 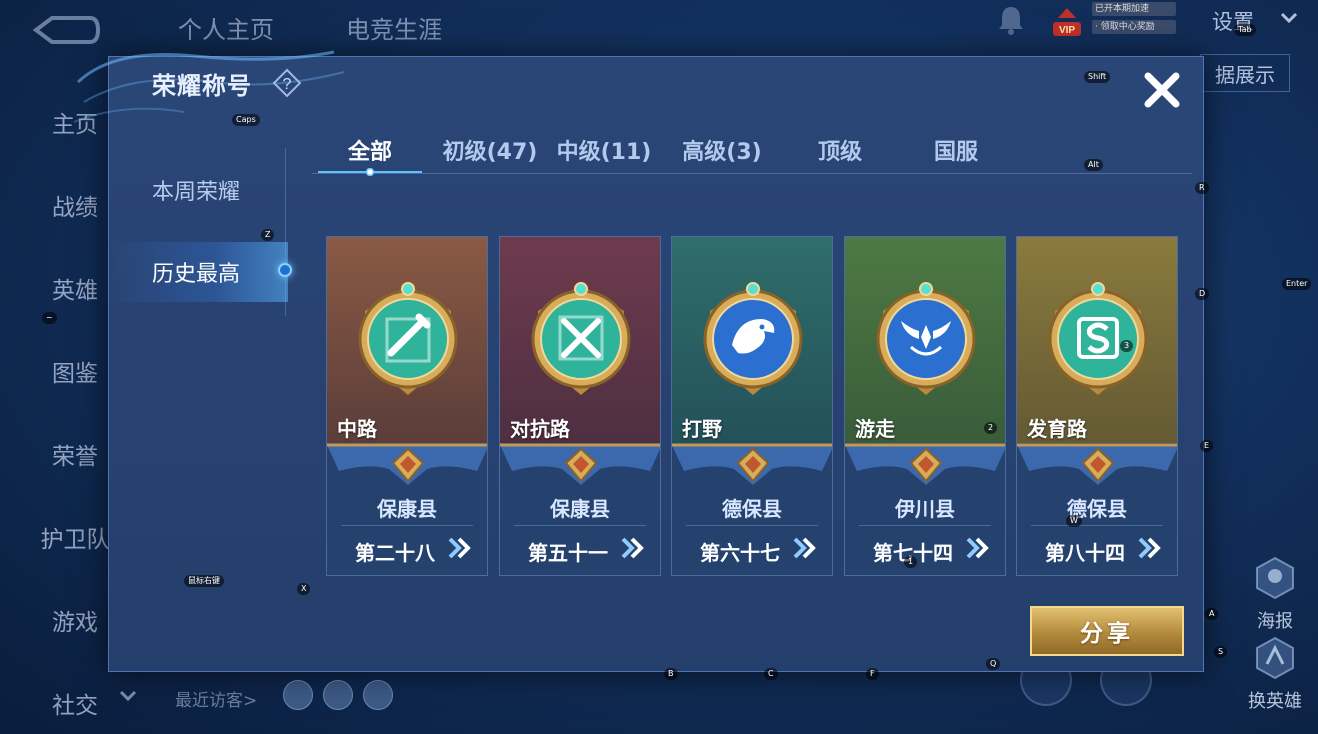 I want to click on tab-all: 全部, so click(x=370, y=152).